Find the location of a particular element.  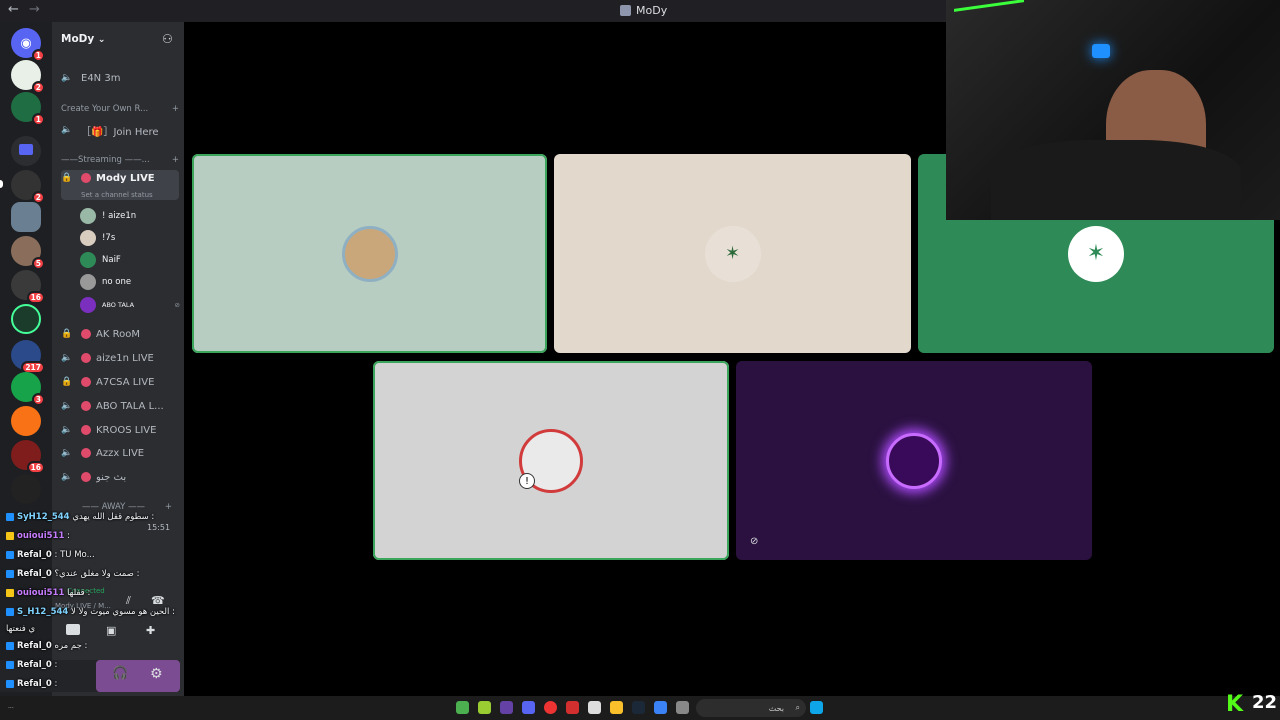

server-grey-icon is located at coordinates (26, 489).